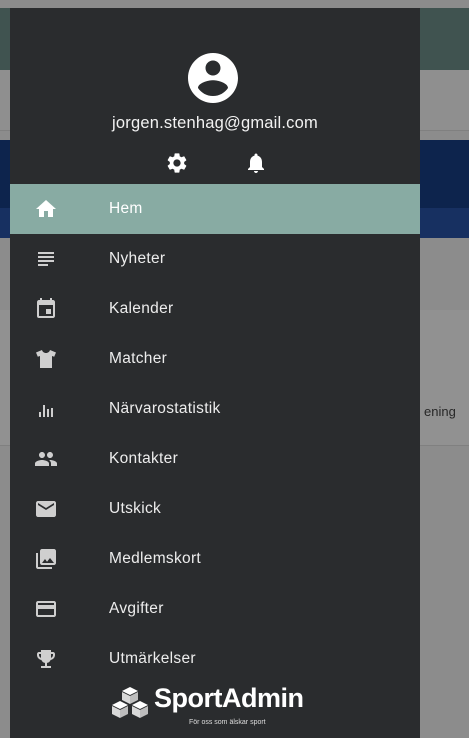 The width and height of the screenshot is (469, 738). What do you see at coordinates (215, 659) in the screenshot?
I see `menu-item-utmarkelser: Utmärkelser` at bounding box center [215, 659].